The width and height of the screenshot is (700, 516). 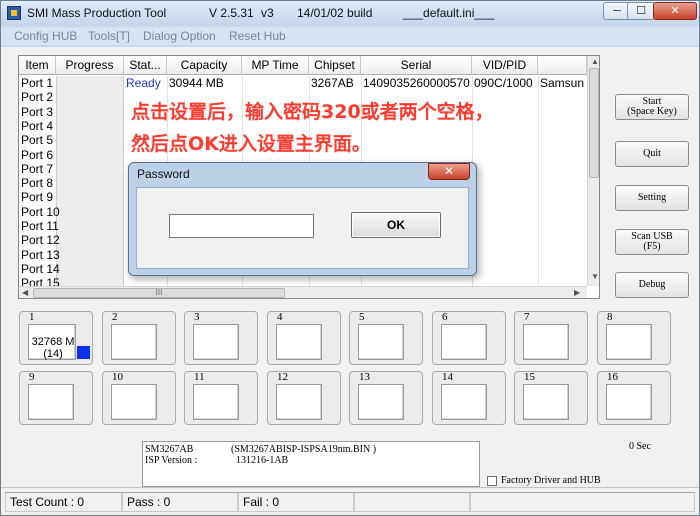 I want to click on scroll-left-icon: ◀, so click(x=25, y=292).